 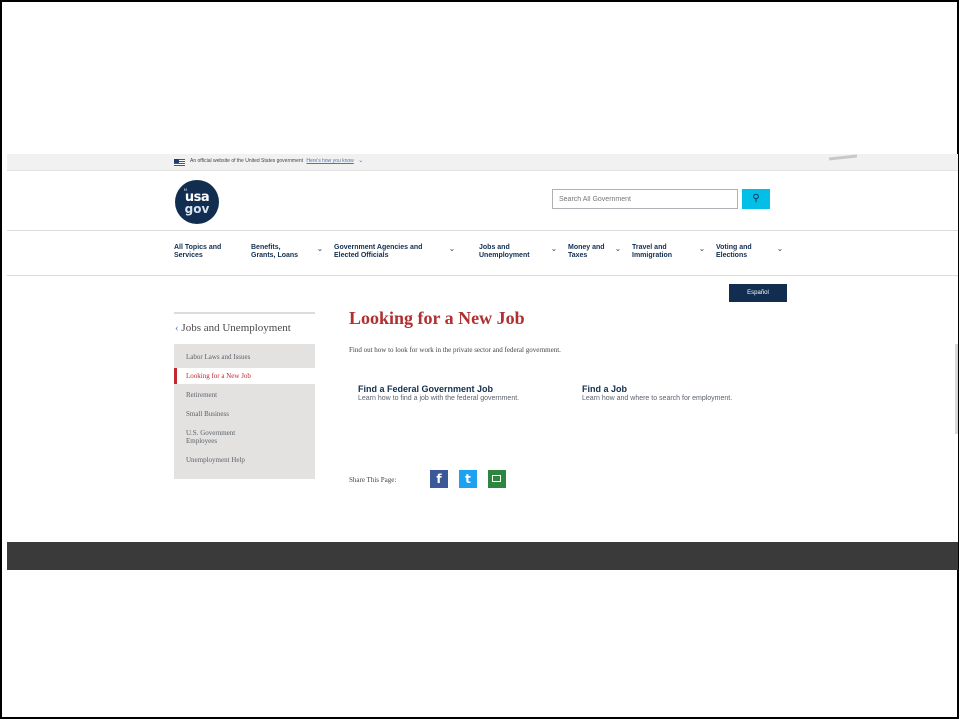 I want to click on envelope-shape, so click(x=496, y=478).